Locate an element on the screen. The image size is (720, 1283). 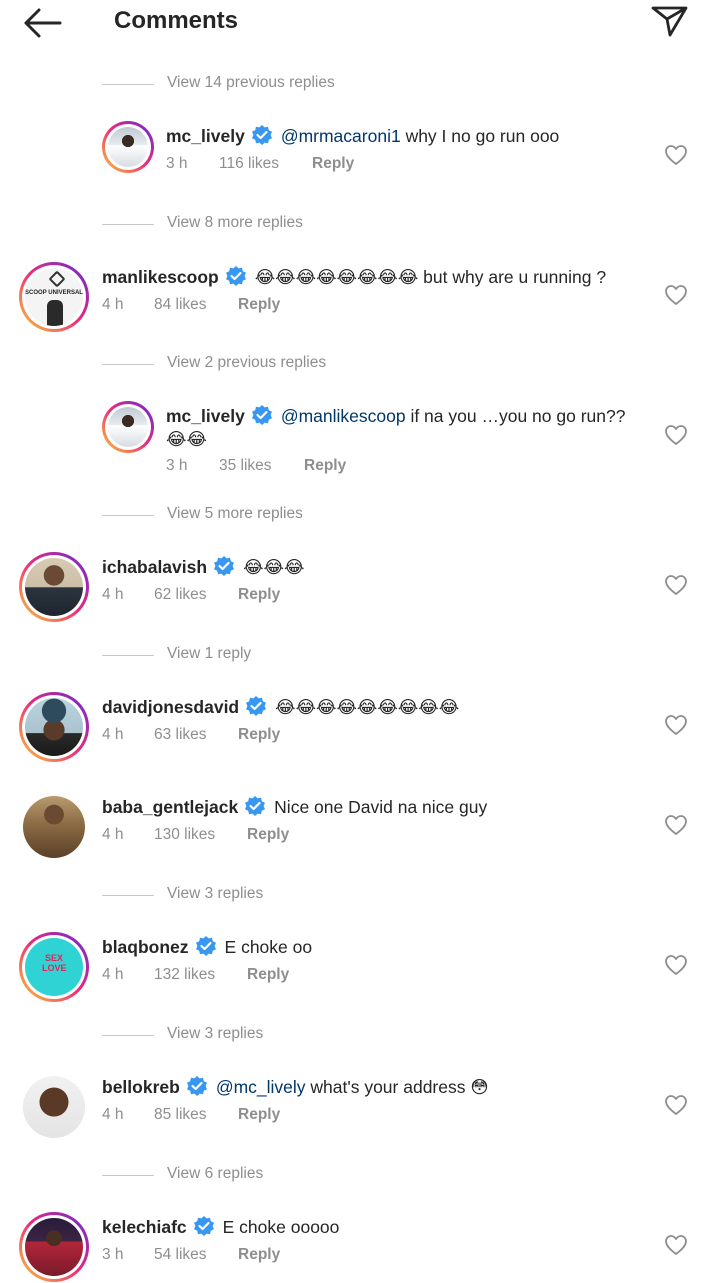
comment-meta: 4 h 130 likes Reply is located at coordinates (195, 835).